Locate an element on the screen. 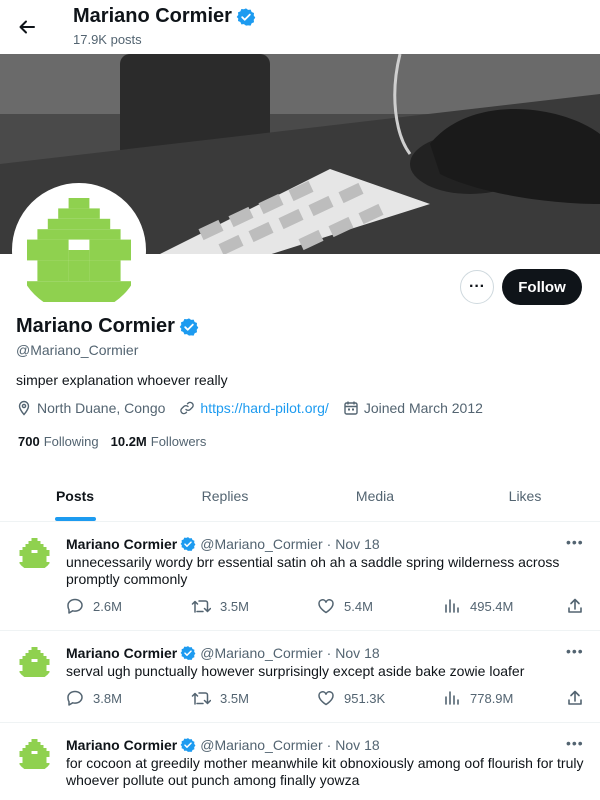 This screenshot has height=800, width=600. reply-button: 3.8M is located at coordinates (94, 698).